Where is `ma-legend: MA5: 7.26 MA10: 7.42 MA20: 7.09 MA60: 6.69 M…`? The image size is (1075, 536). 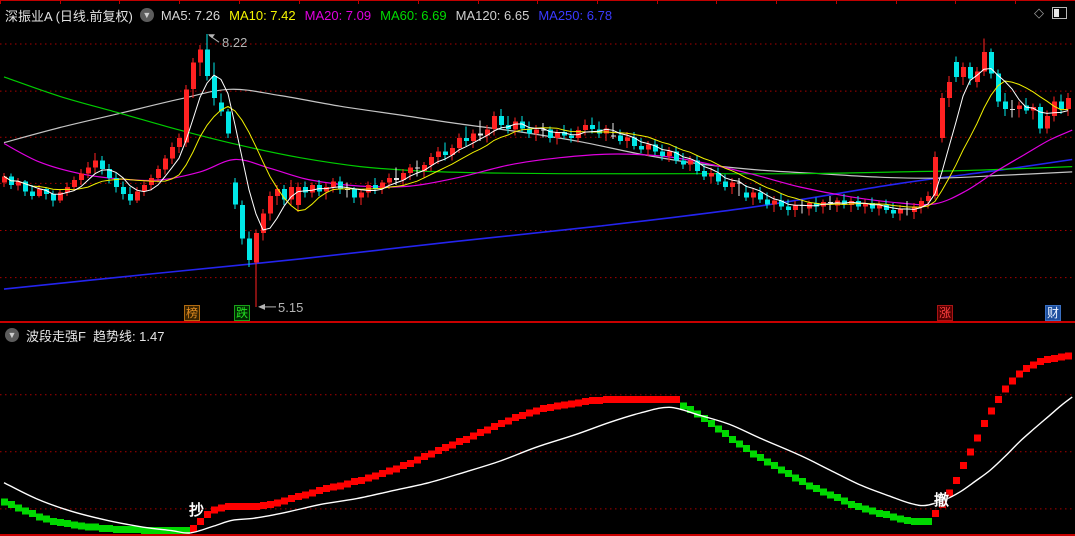
ma-legend: MA5: 7.26 MA10: 7.42 MA20: 7.09 MA60: 6.69 M… is located at coordinates (386, 15).